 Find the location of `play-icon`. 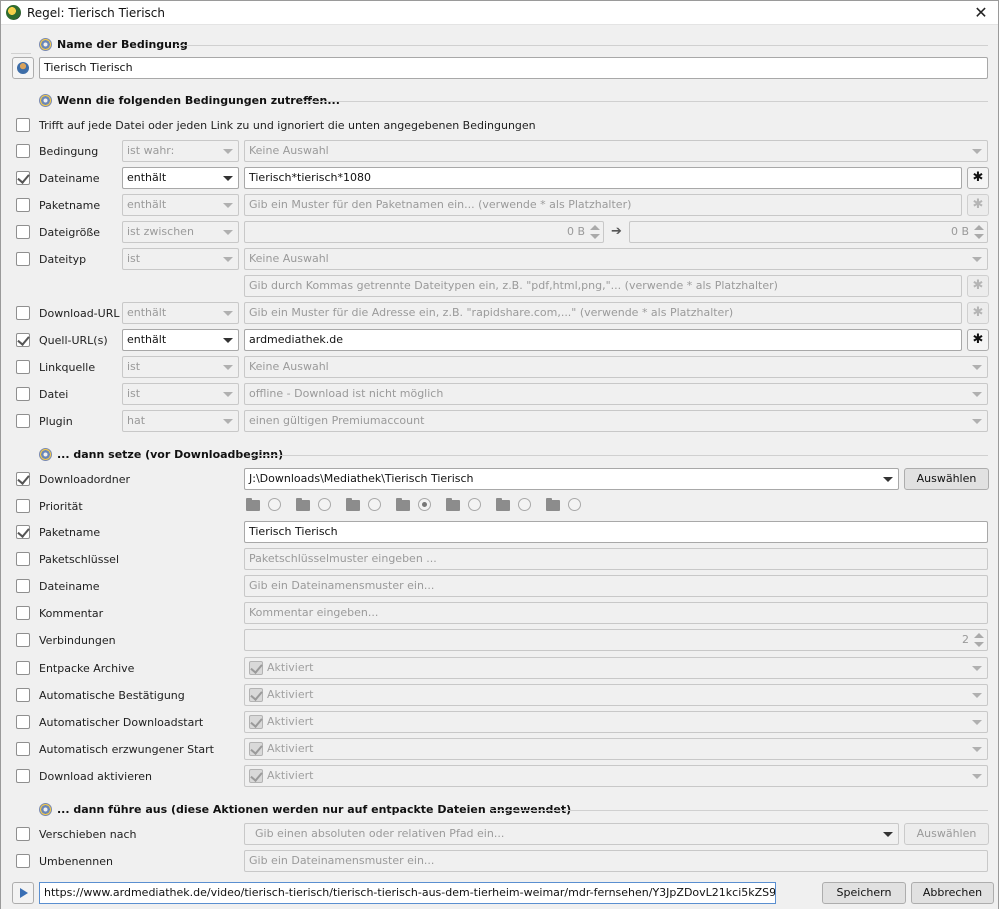

play-icon is located at coordinates (23, 893).